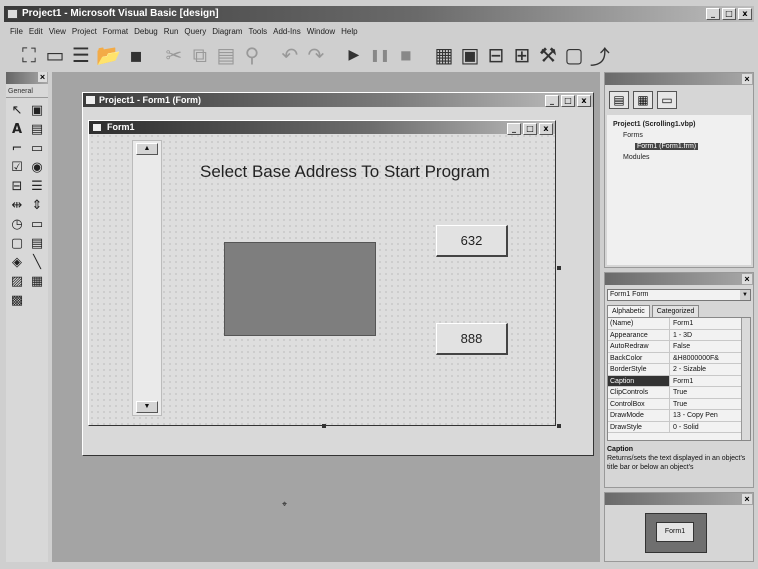  Describe the element at coordinates (17, 262) in the screenshot. I see `shape-tool-icon: ◈` at that location.